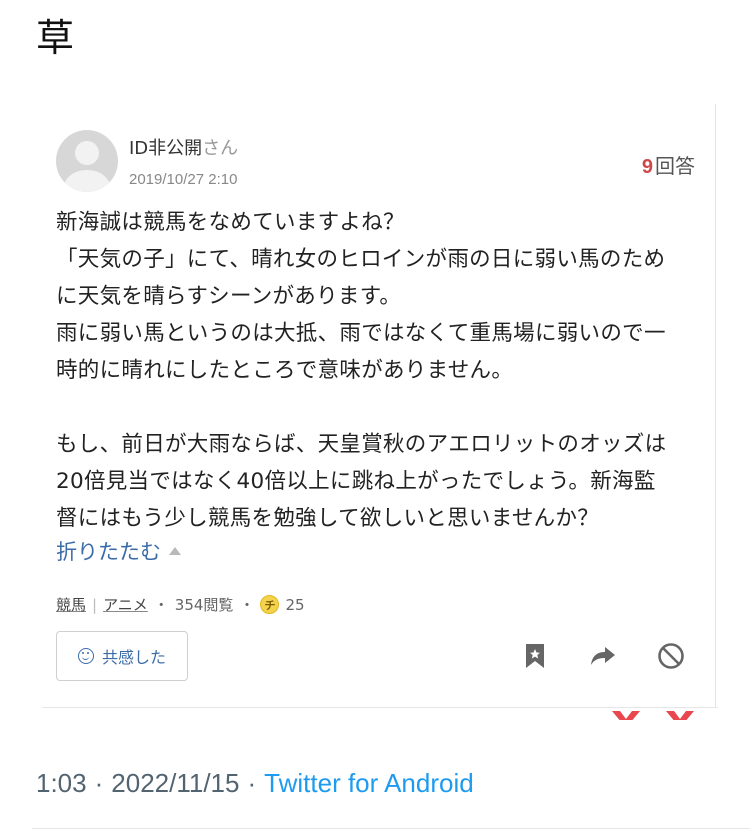  What do you see at coordinates (71, 604) in the screenshot?
I see `category-tag-keiba: 競馬` at bounding box center [71, 604].